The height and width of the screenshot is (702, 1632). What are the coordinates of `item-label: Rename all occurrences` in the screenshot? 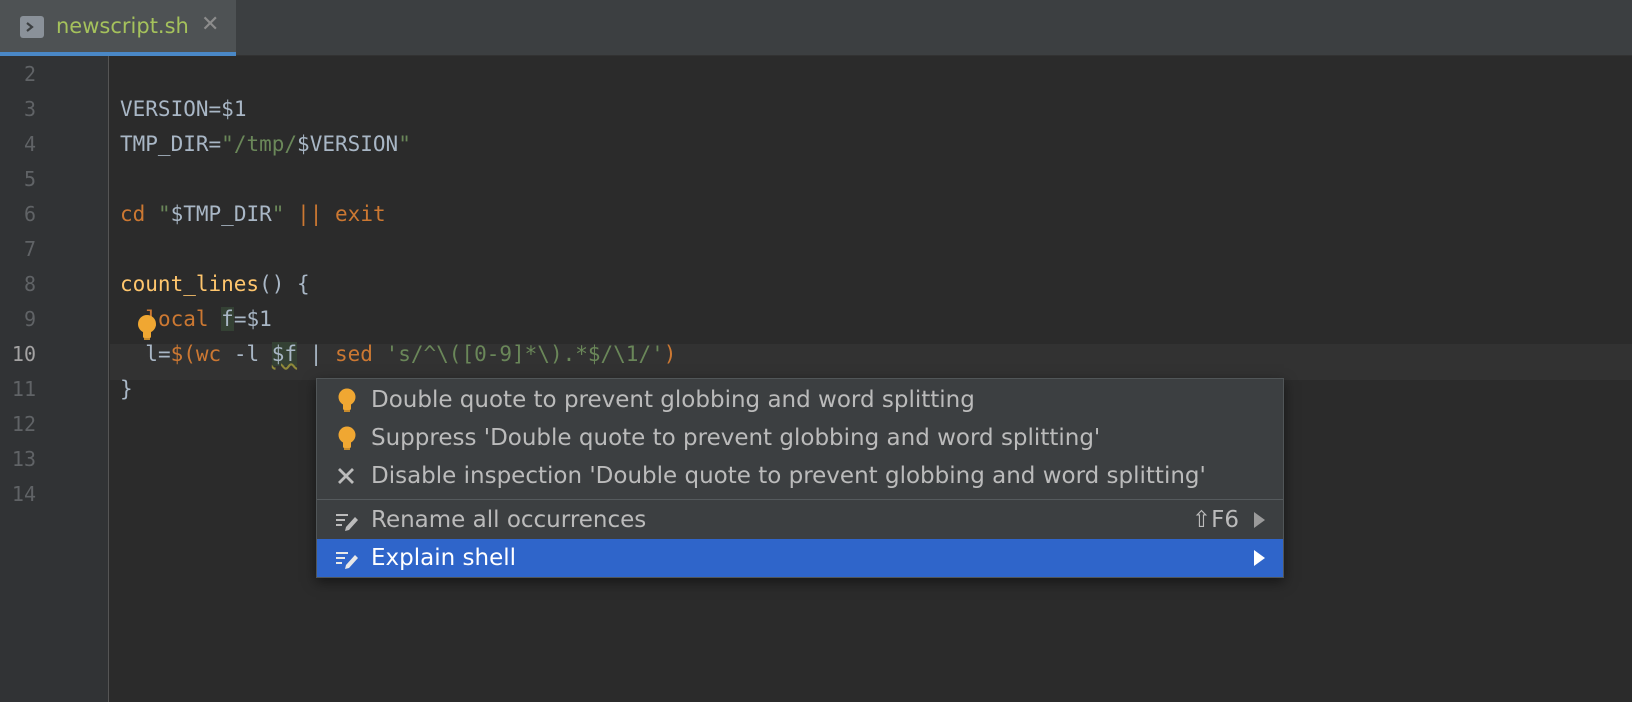 It's located at (509, 520).